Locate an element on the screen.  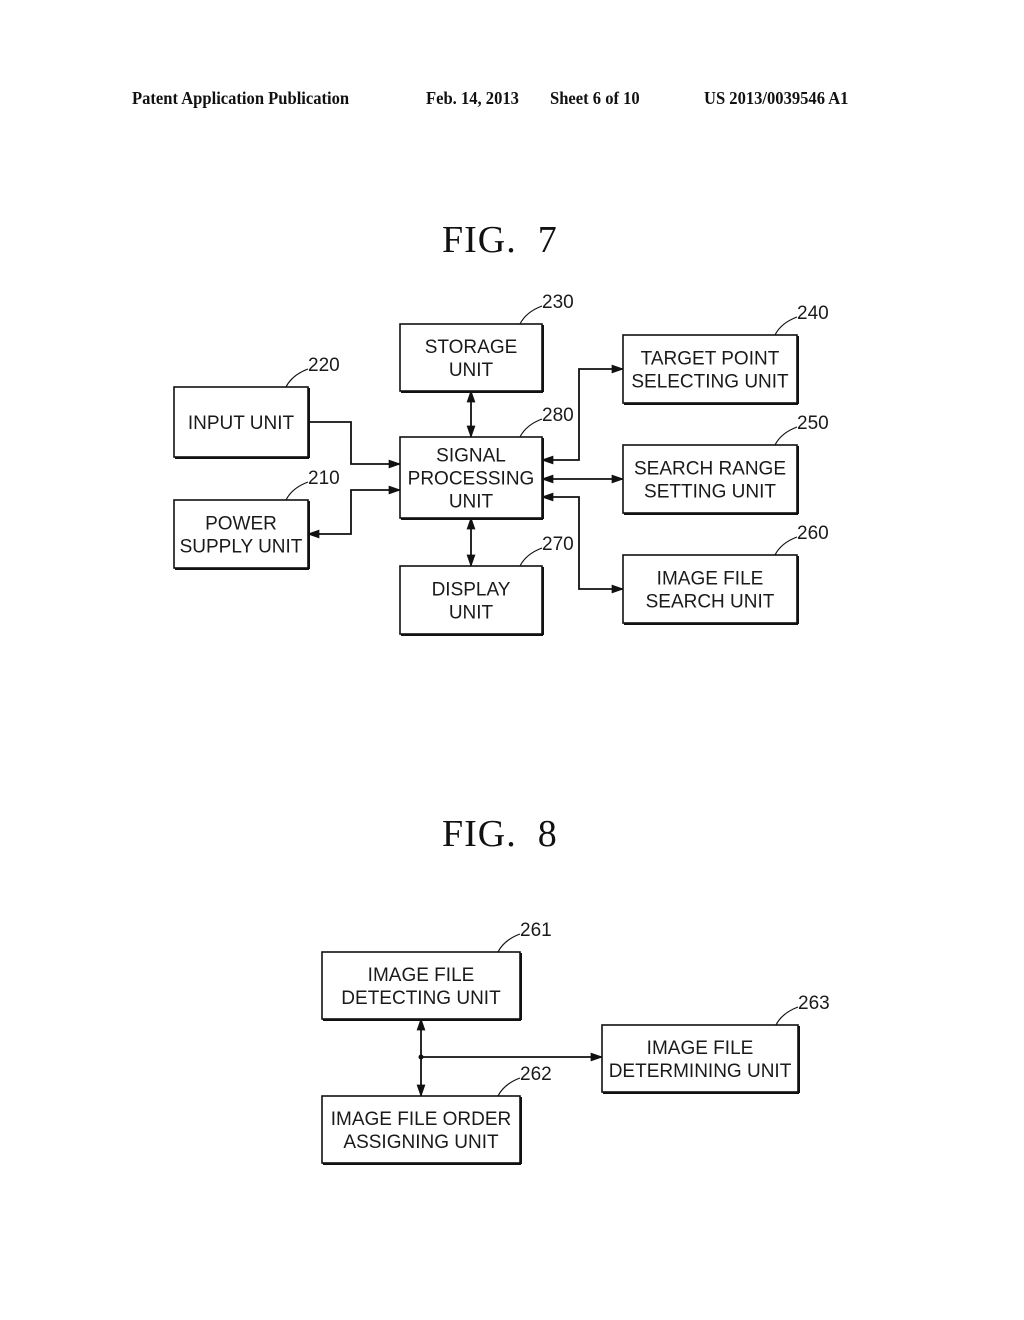
block-label-line: PROCESSING is located at coordinates (471, 479).